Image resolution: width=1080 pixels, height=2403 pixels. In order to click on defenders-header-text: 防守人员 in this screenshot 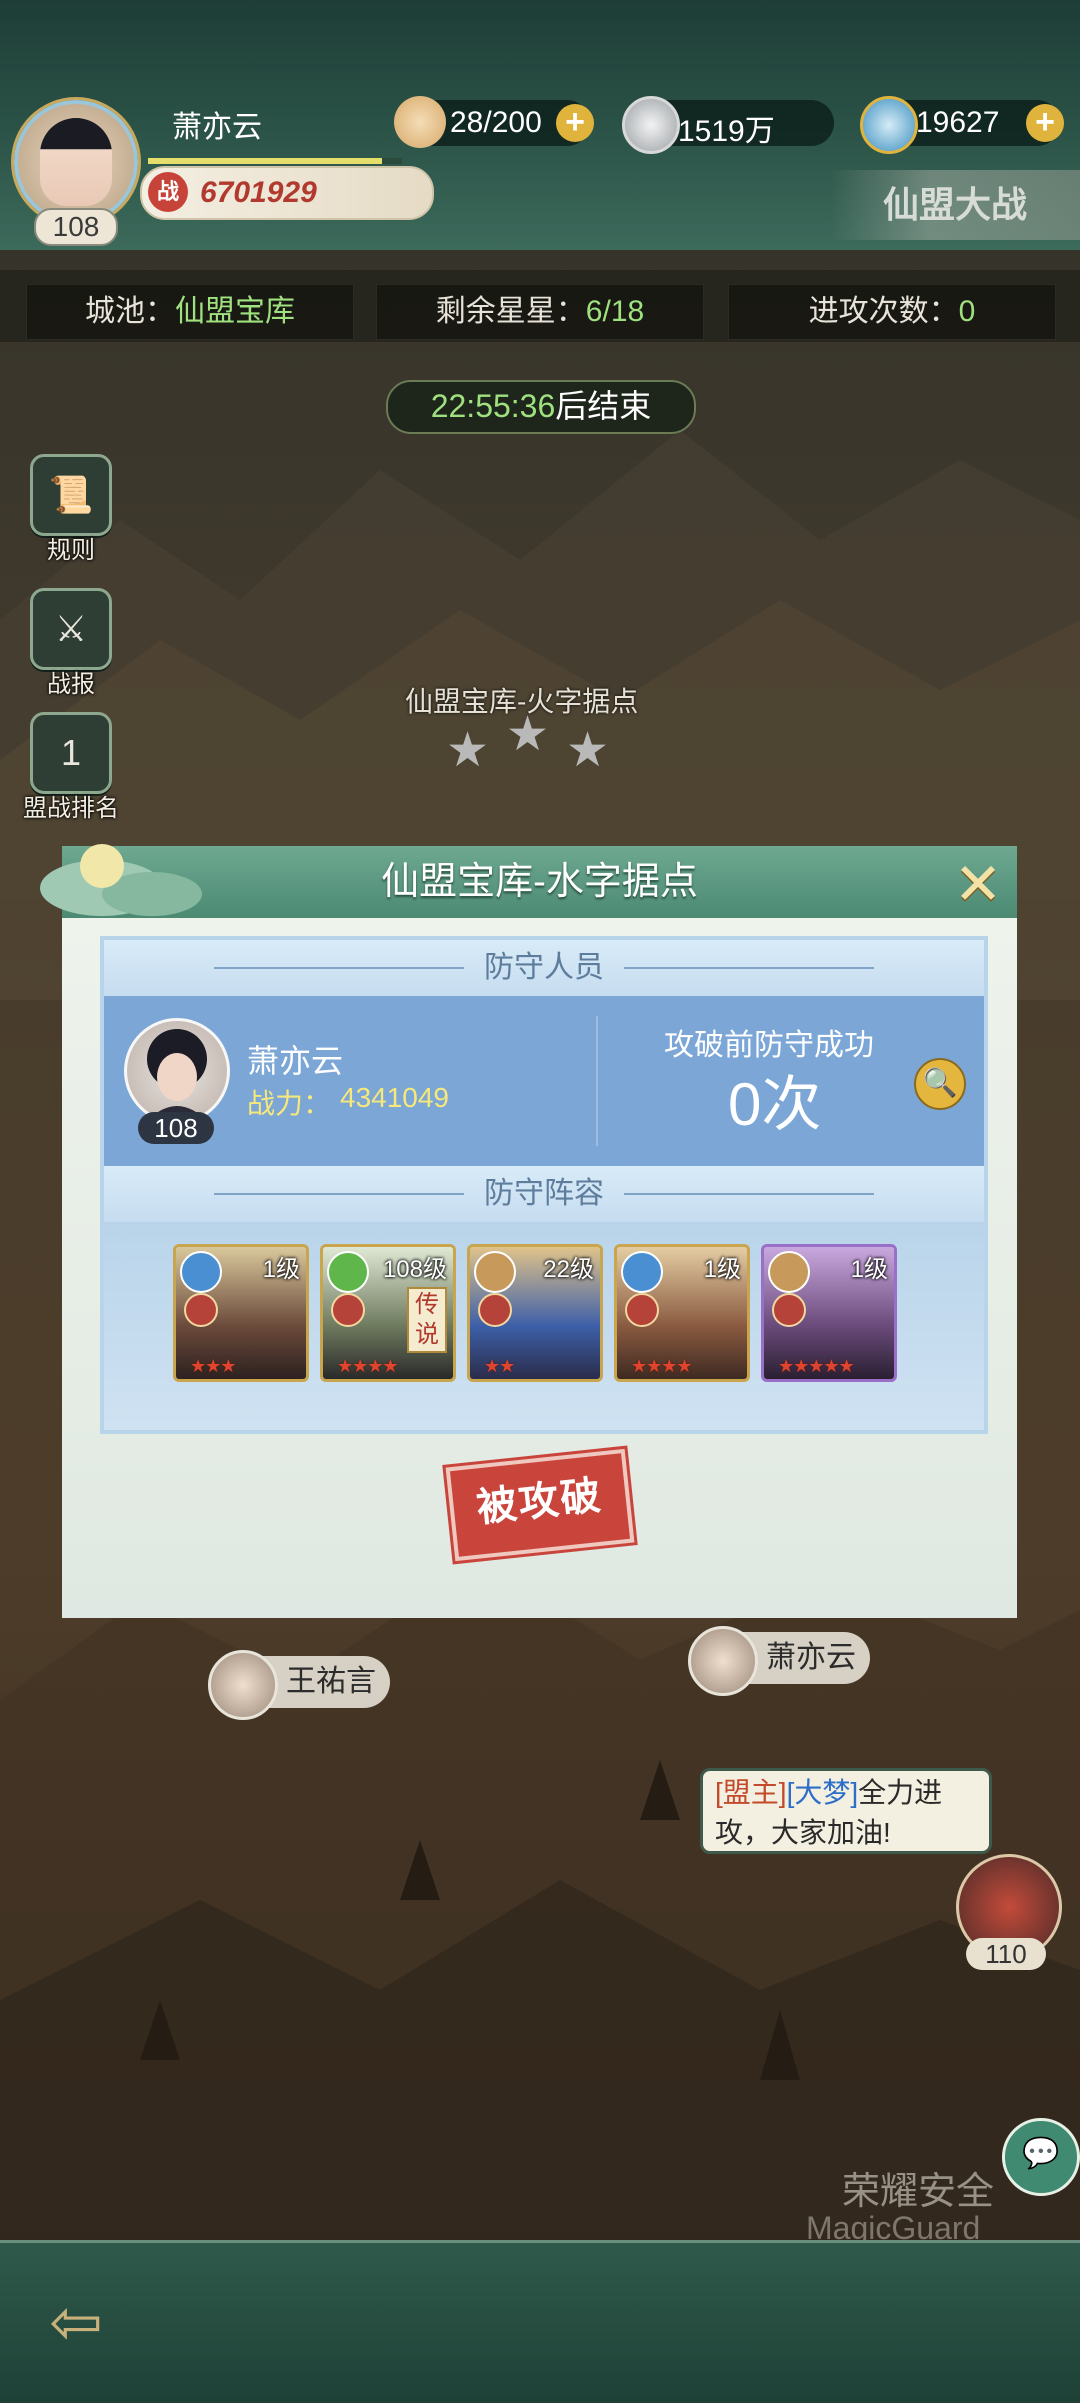, I will do `click(544, 967)`.